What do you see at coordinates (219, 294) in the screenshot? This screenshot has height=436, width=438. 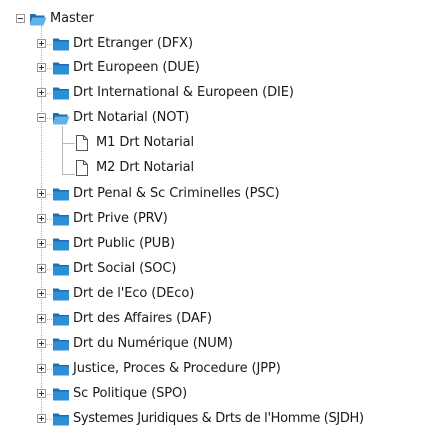 I see `tree-node-folder: Drt de l'Eco (DEco)` at bounding box center [219, 294].